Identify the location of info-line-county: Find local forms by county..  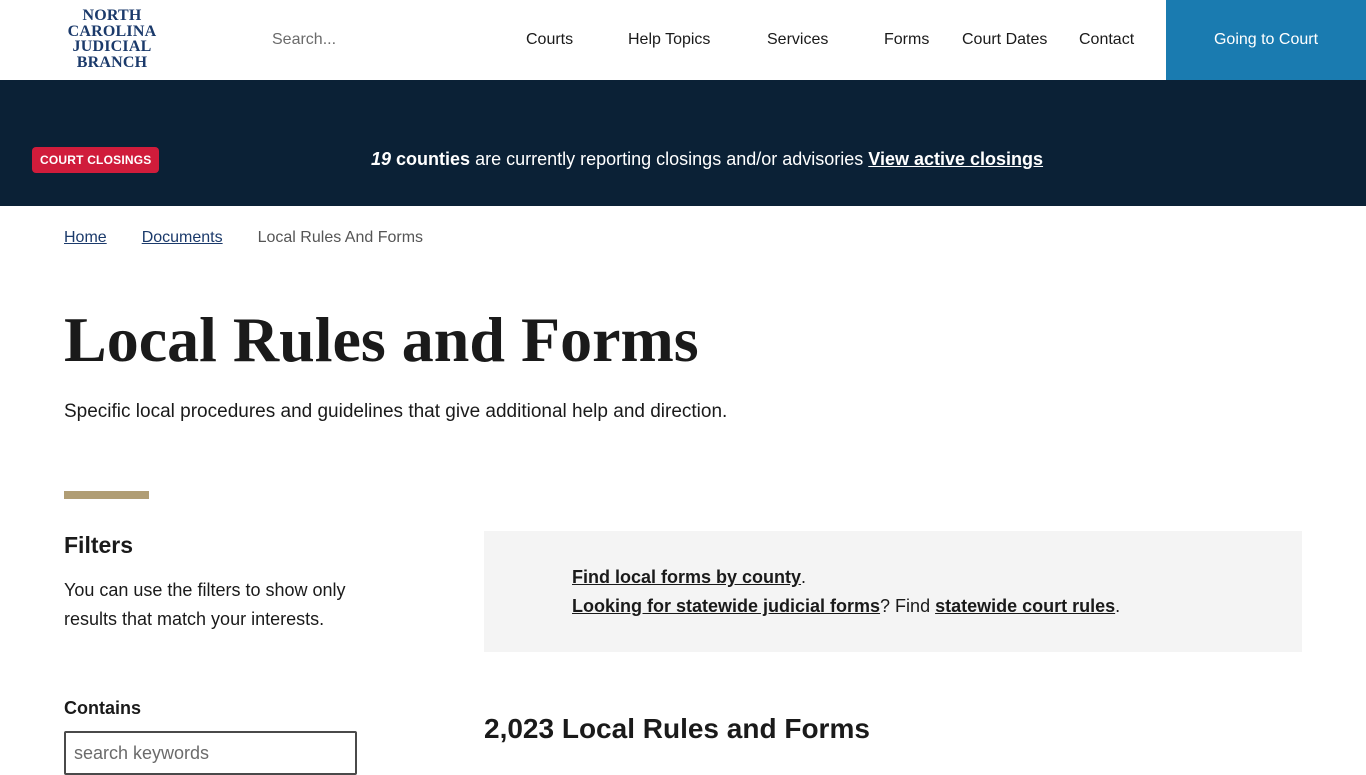
(689, 577).